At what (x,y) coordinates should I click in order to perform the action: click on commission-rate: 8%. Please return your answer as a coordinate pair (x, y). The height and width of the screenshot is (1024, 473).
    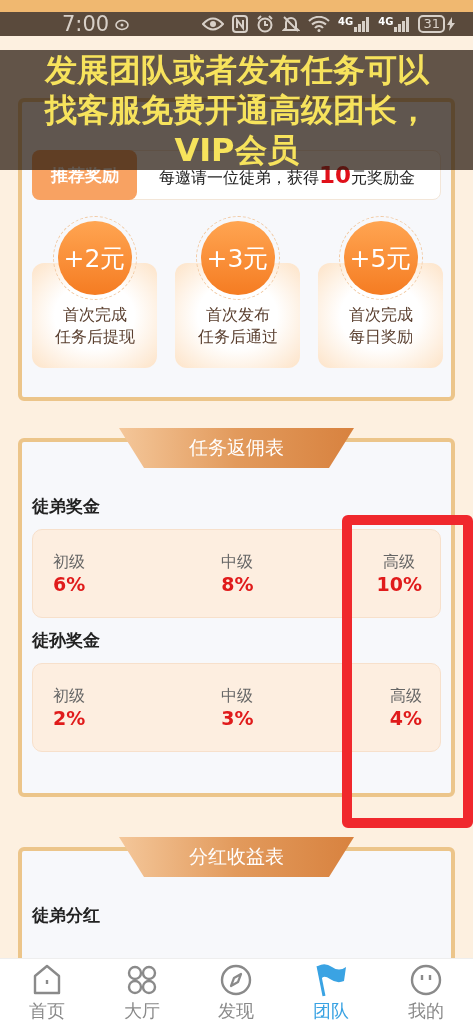
    Looking at the image, I should click on (237, 584).